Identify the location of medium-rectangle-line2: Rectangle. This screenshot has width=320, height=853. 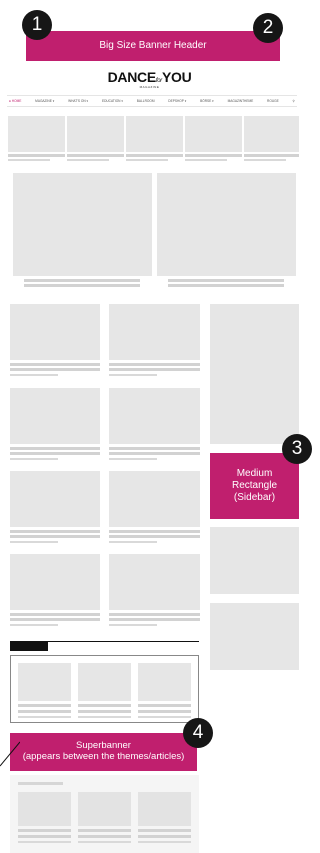
(254, 485).